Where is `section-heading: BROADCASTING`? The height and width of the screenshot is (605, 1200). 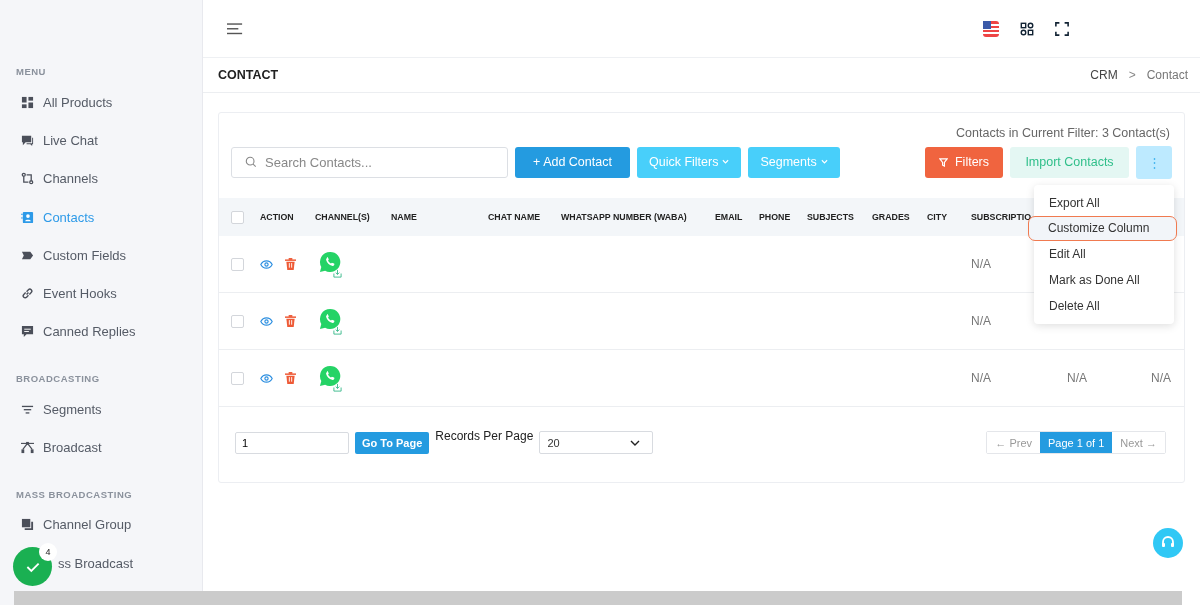
section-heading: BROADCASTING is located at coordinates (58, 379).